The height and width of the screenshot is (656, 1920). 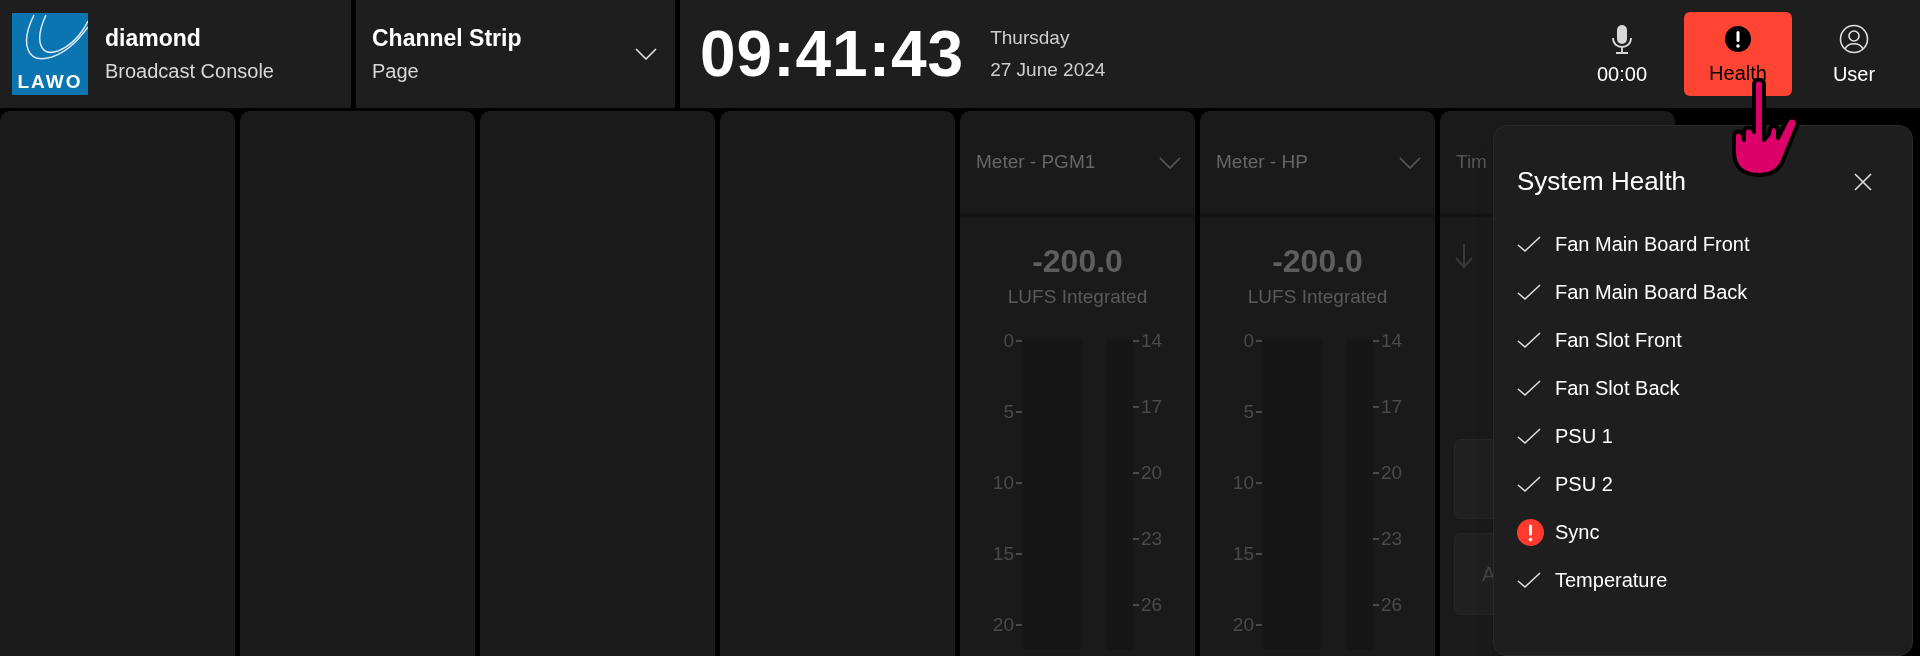 I want to click on page-selector: Channel Strip Page, so click(x=515, y=54).